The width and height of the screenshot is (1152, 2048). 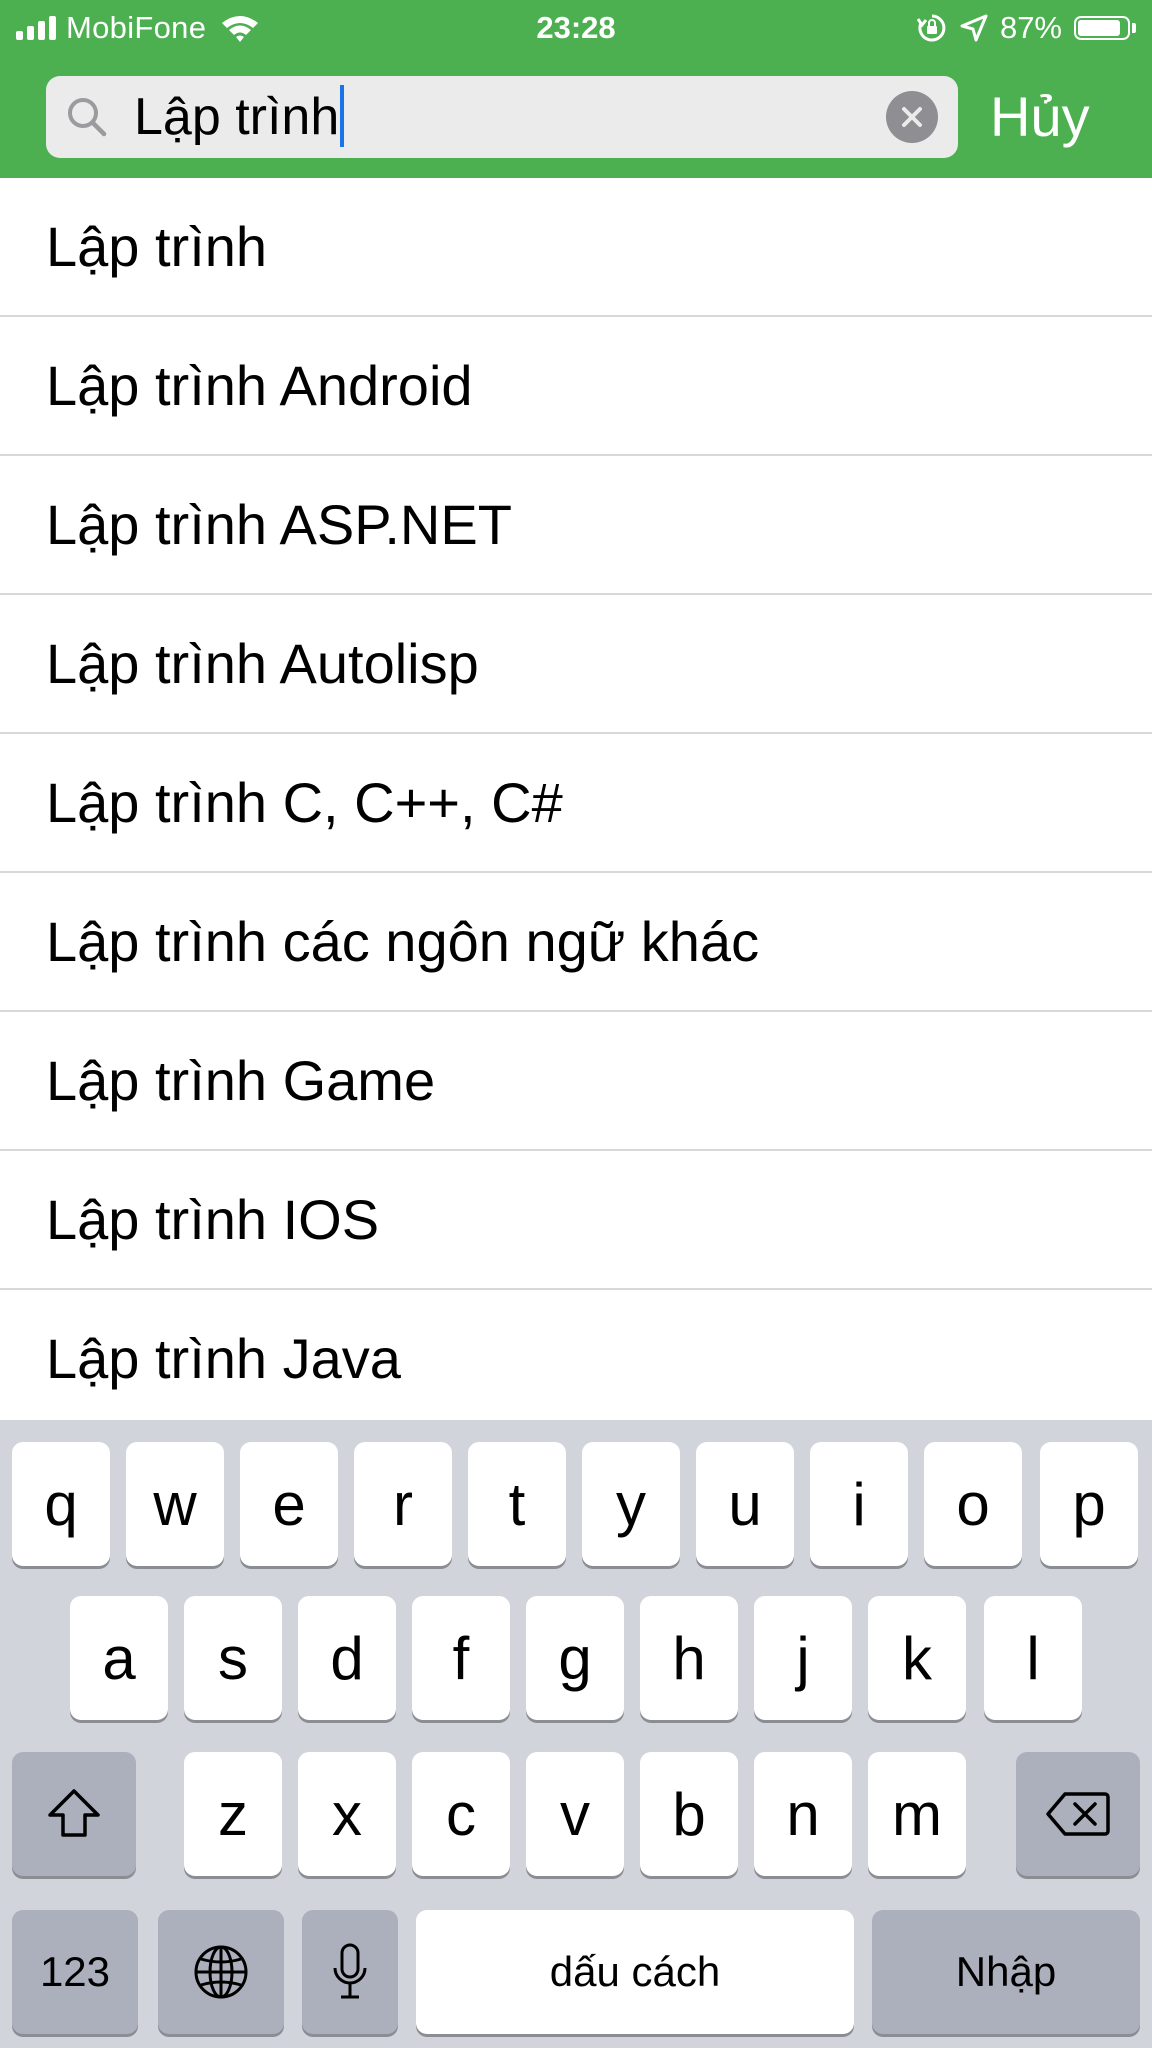 I want to click on backspace-key, so click(x=1078, y=1814).